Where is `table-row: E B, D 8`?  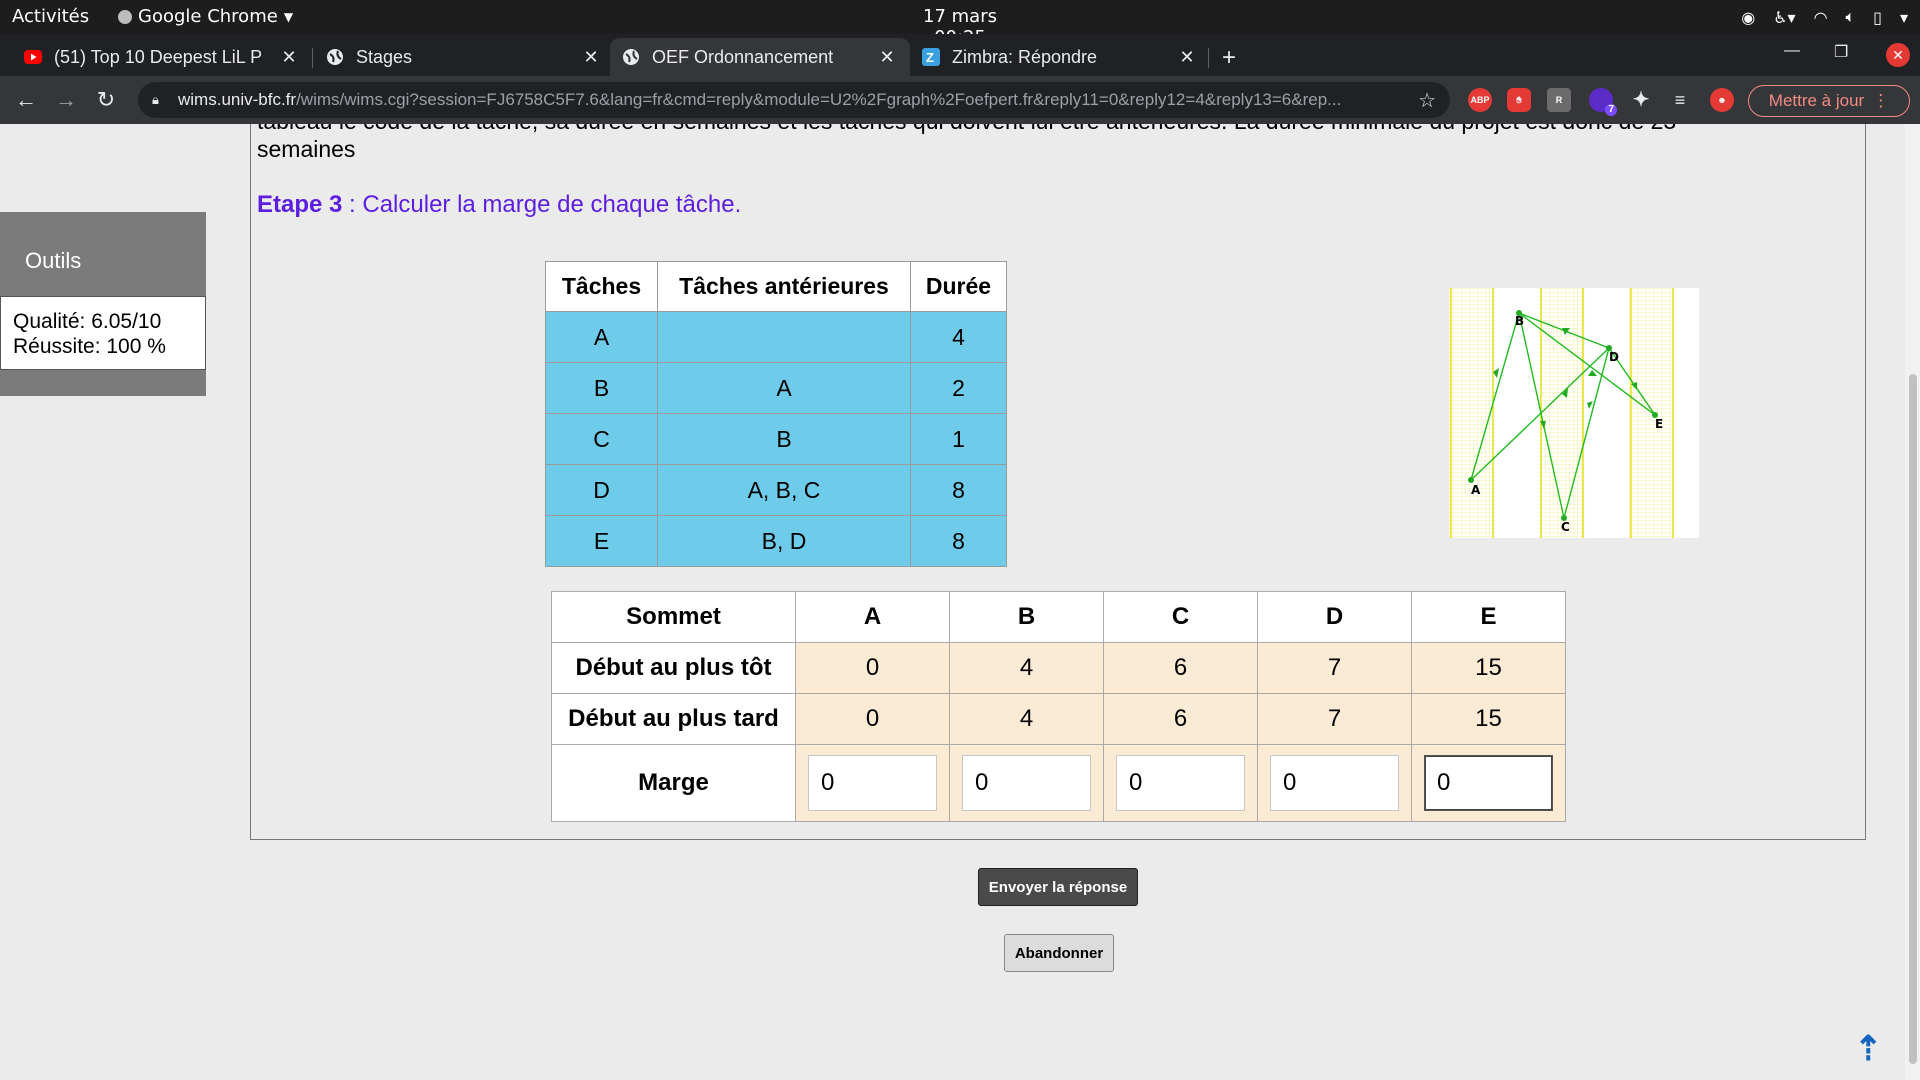
table-row: E B, D 8 is located at coordinates (776, 541).